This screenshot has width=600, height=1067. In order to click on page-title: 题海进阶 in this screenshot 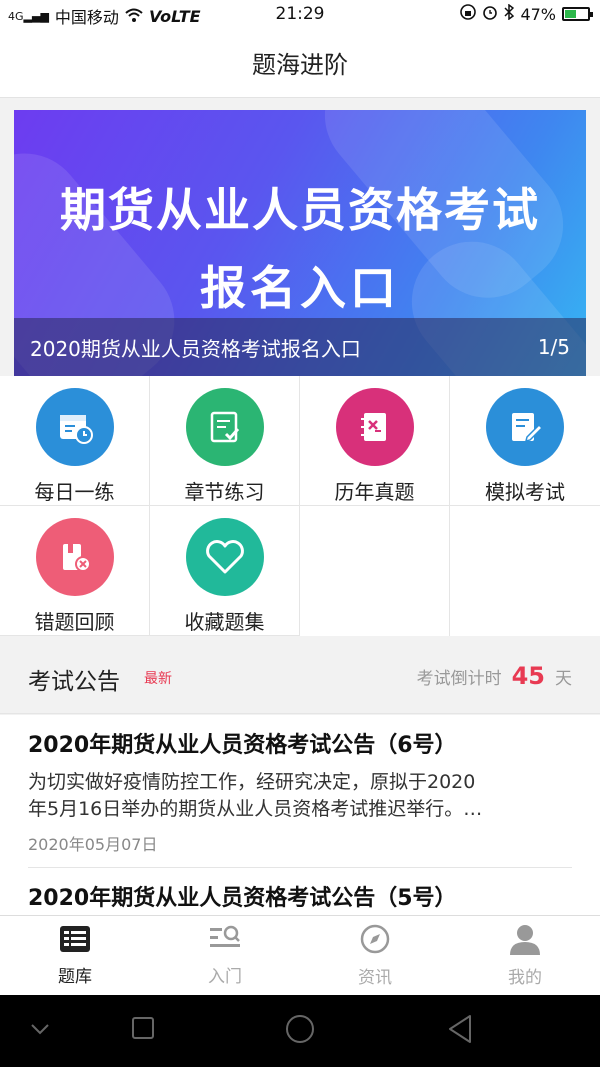, I will do `click(300, 65)`.